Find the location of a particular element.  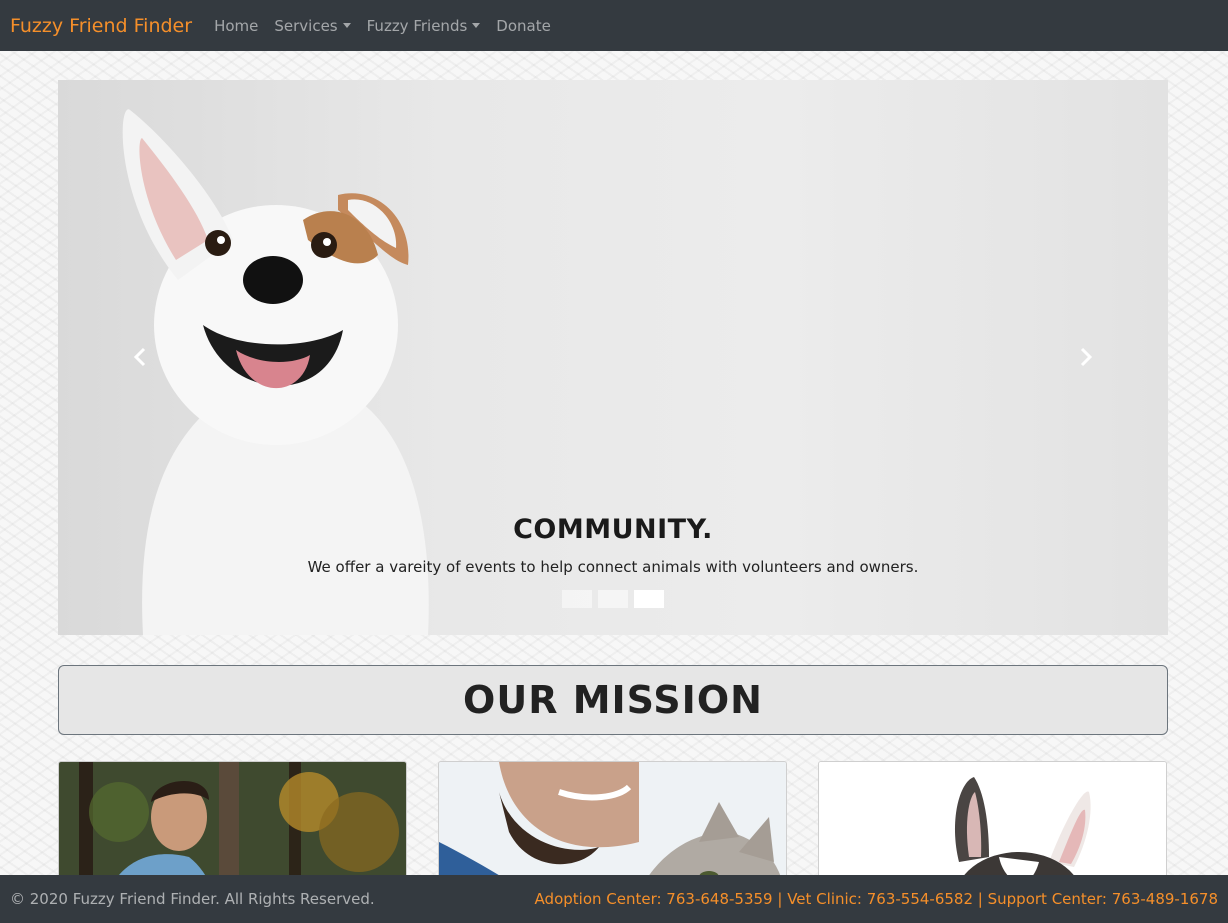

carousel-prev-button is located at coordinates (141, 357).